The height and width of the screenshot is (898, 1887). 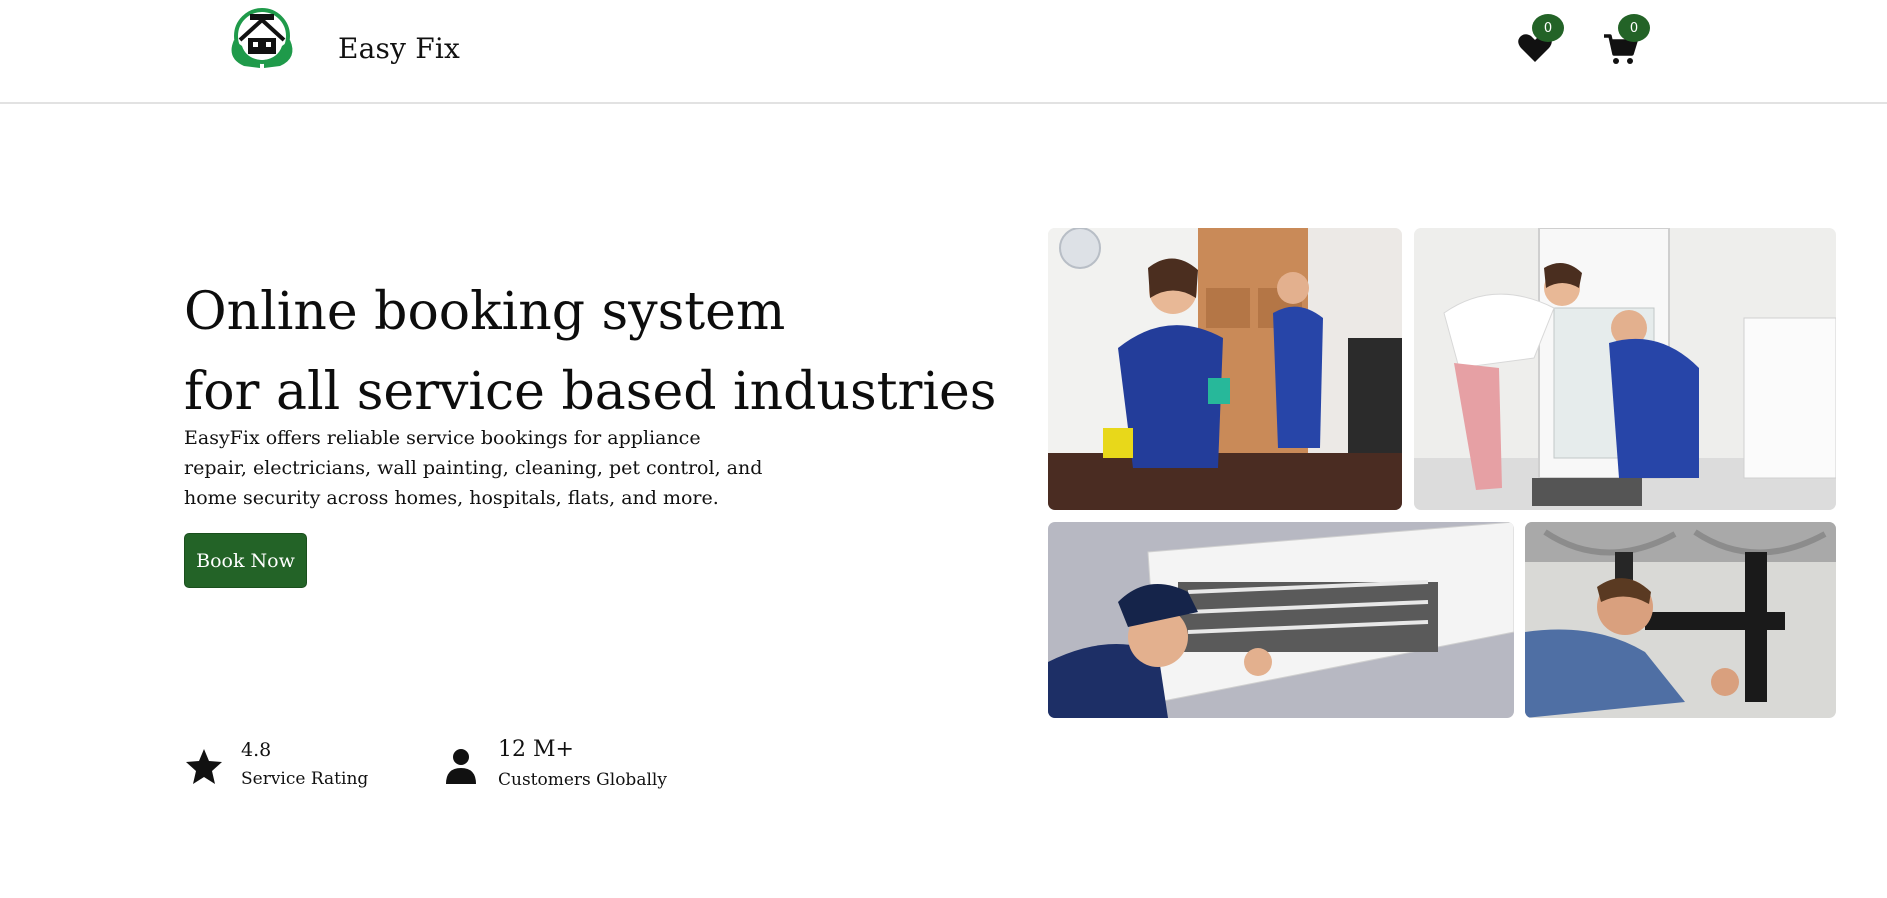 What do you see at coordinates (204, 766) in the screenshot?
I see `star-icon` at bounding box center [204, 766].